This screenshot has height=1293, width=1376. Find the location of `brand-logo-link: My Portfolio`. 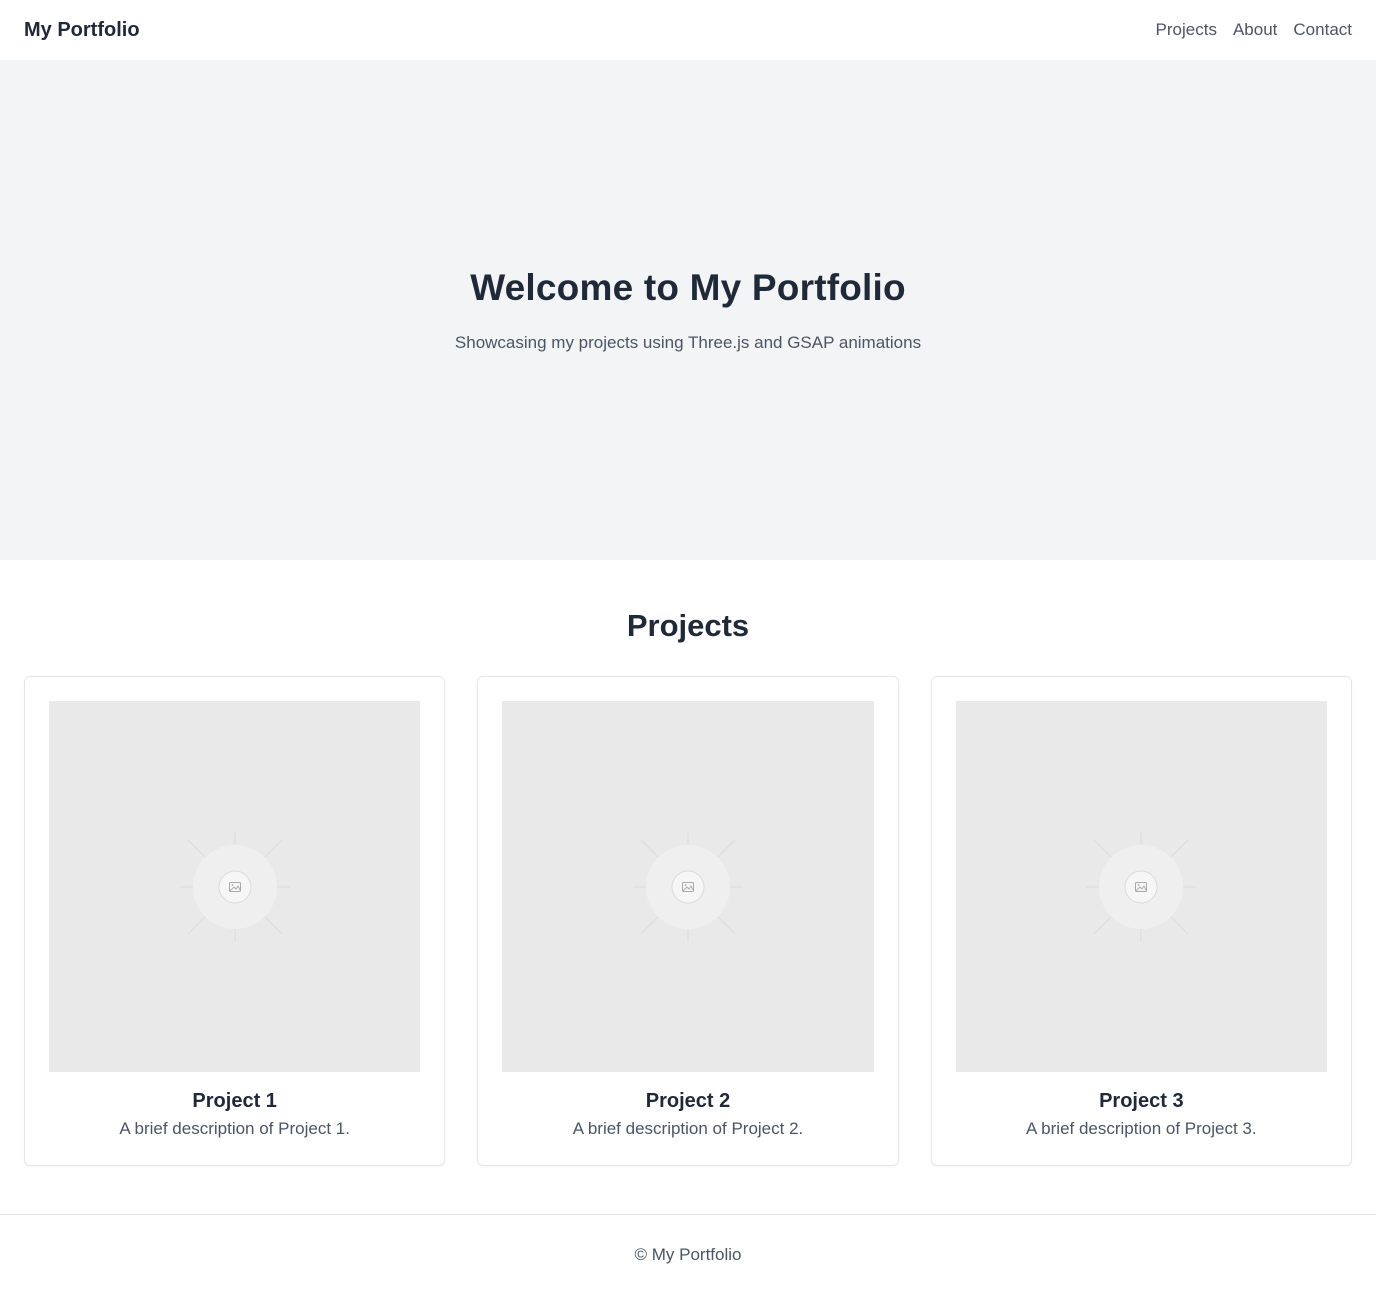

brand-logo-link: My Portfolio is located at coordinates (82, 30).